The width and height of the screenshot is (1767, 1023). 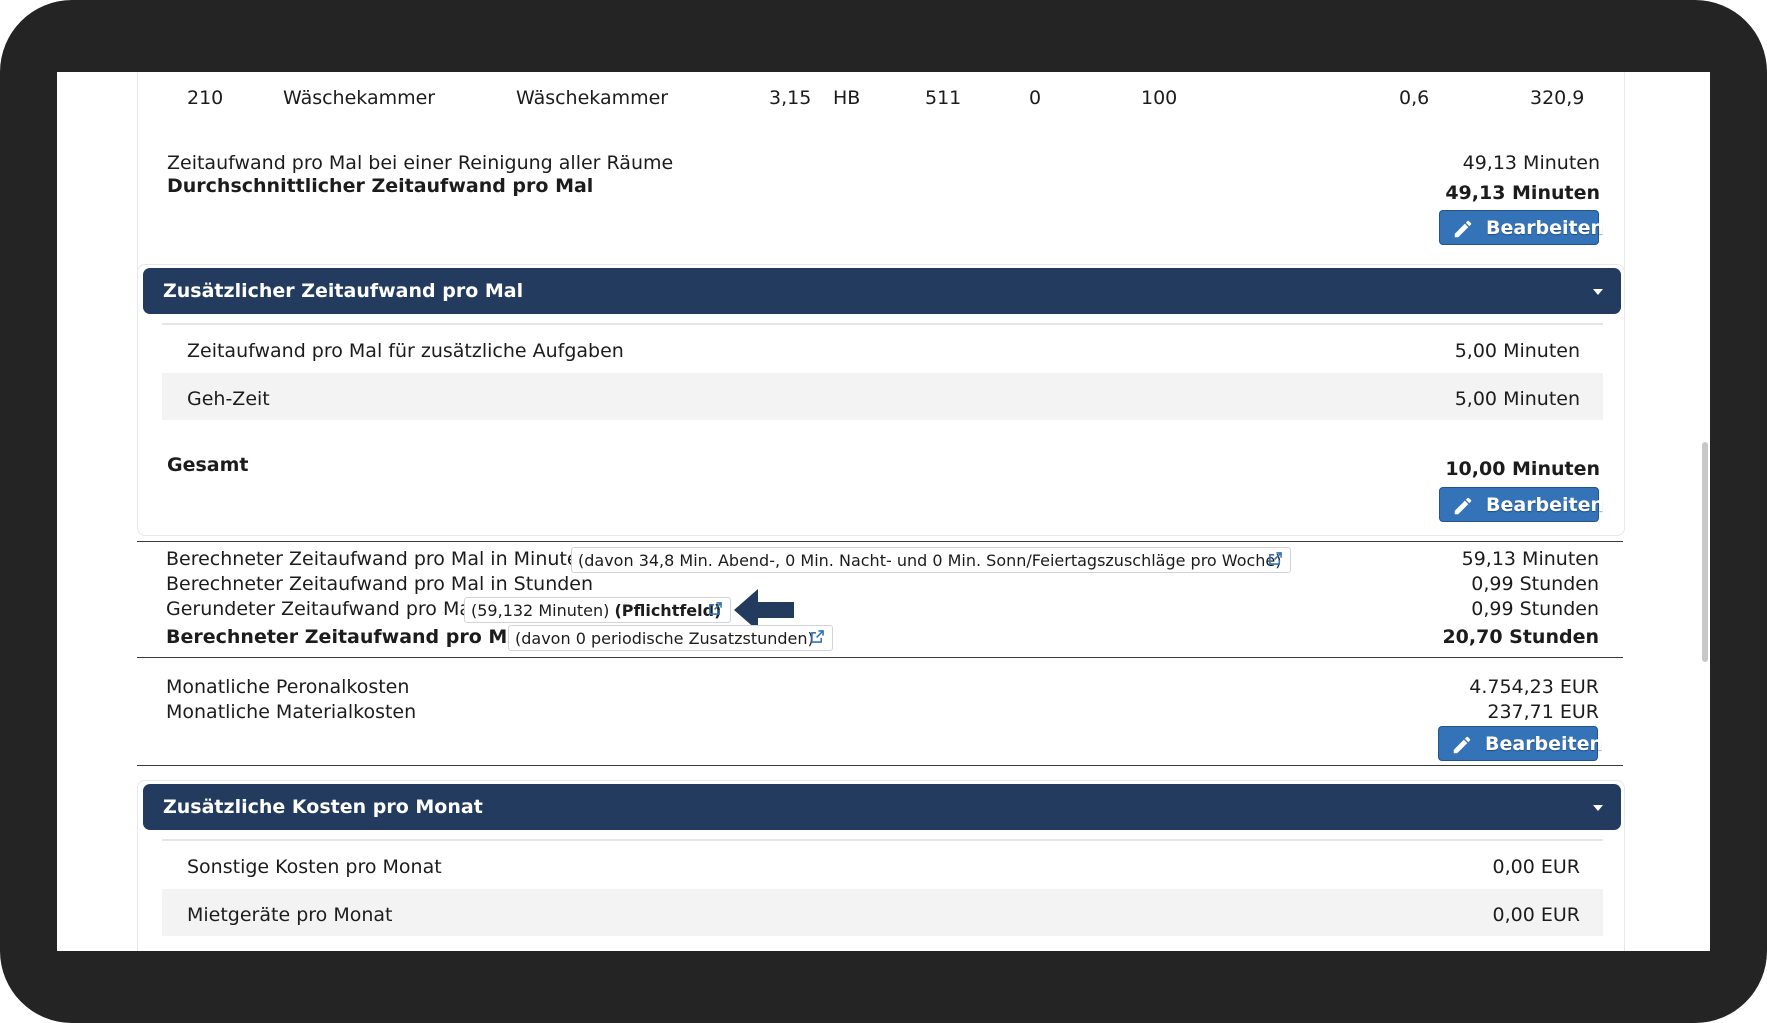 What do you see at coordinates (380, 186) in the screenshot?
I see `avg-label: Durchschnittlicher Zeitaufwand pro Mal` at bounding box center [380, 186].